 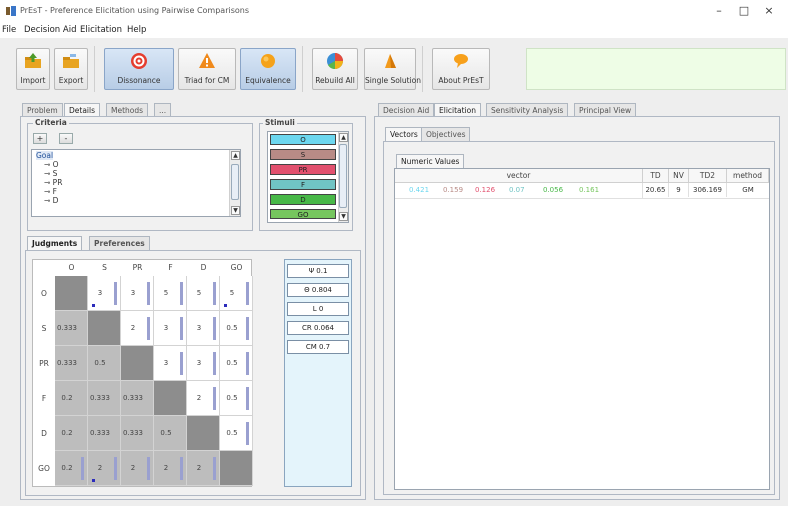 I want to click on tab-objectives: Objectives, so click(x=446, y=134).